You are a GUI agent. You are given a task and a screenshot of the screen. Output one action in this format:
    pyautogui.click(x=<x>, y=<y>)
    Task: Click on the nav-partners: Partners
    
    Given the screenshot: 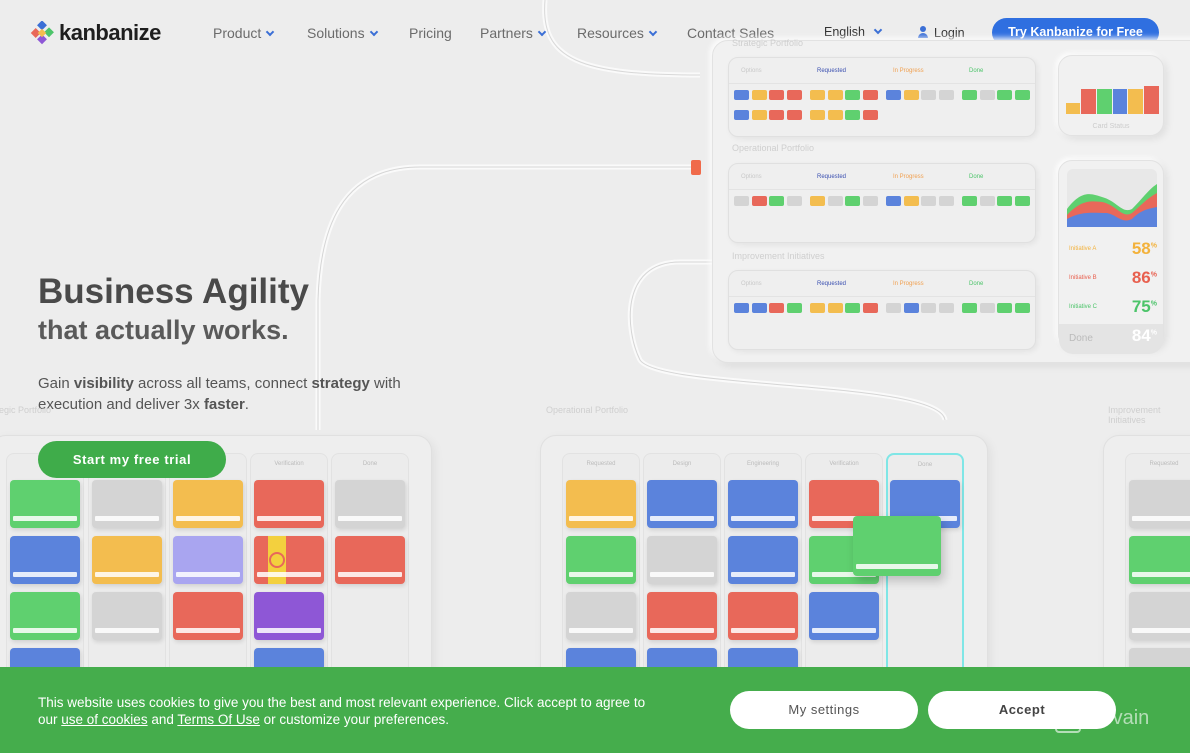 What is the action you would take?
    pyautogui.click(x=513, y=33)
    